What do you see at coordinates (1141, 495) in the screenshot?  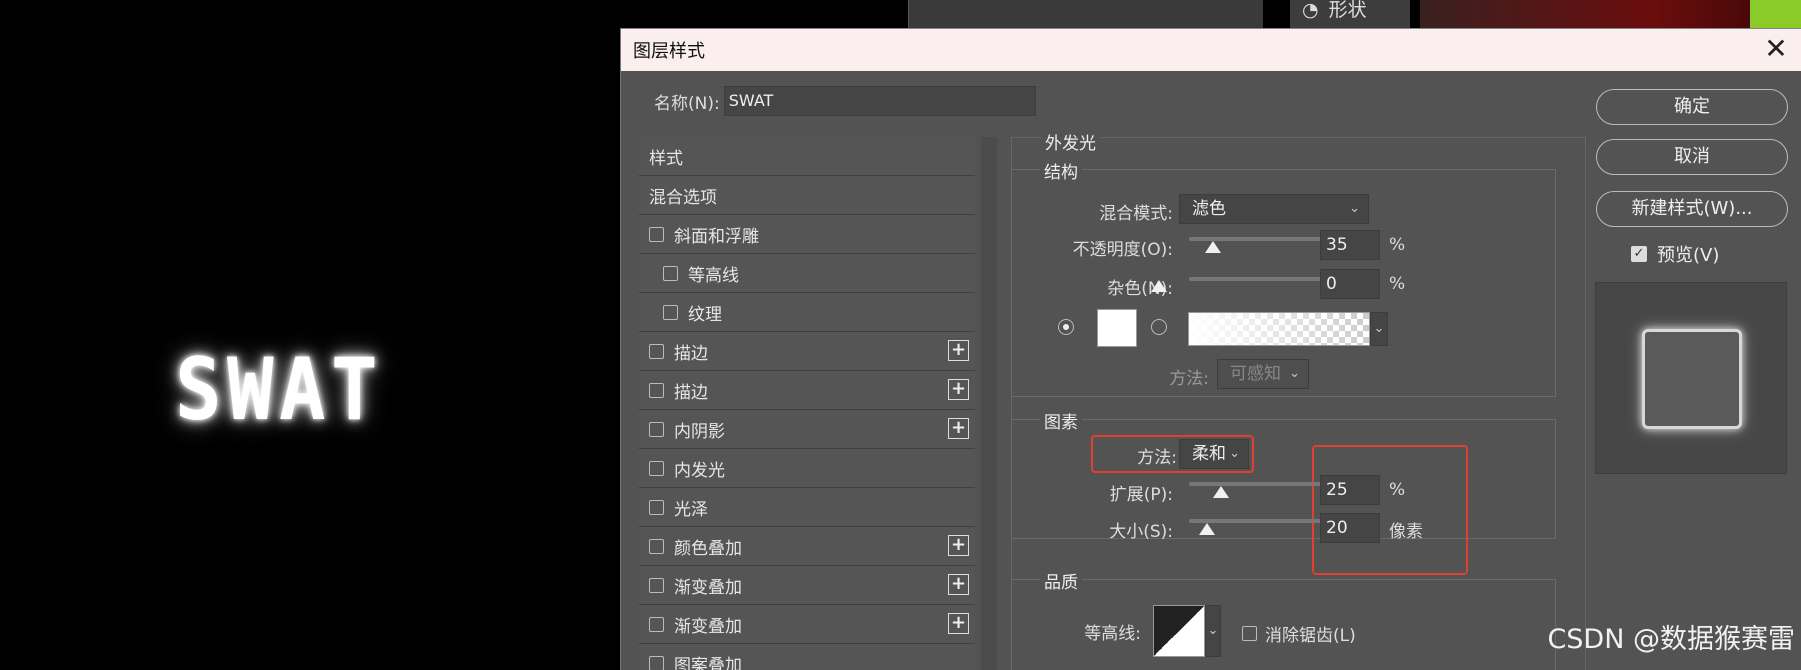 I see `spread-label: 扩展(P):` at bounding box center [1141, 495].